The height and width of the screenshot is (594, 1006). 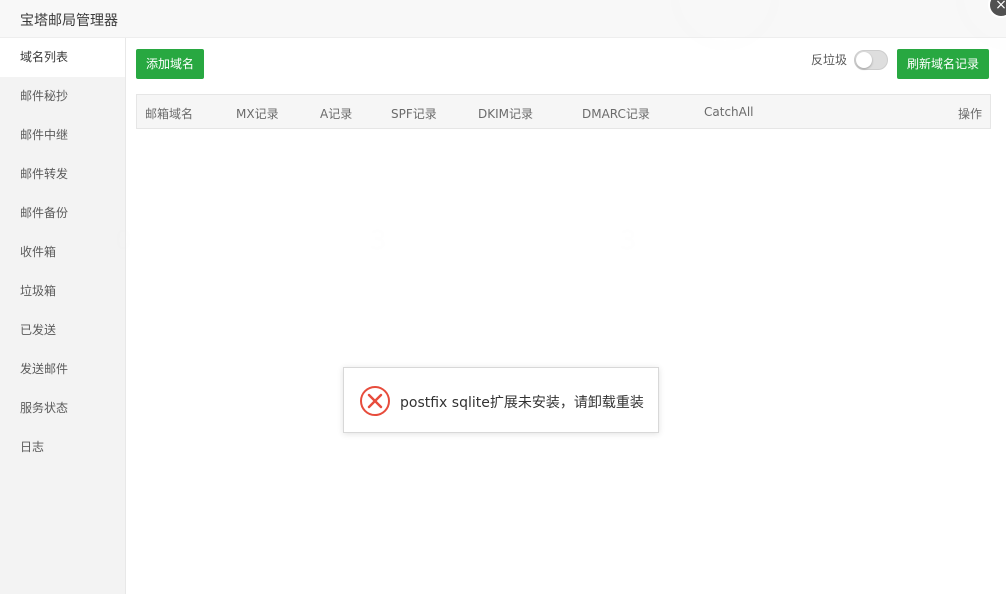 What do you see at coordinates (62, 252) in the screenshot?
I see `sidebar-item-inbox: 收件箱` at bounding box center [62, 252].